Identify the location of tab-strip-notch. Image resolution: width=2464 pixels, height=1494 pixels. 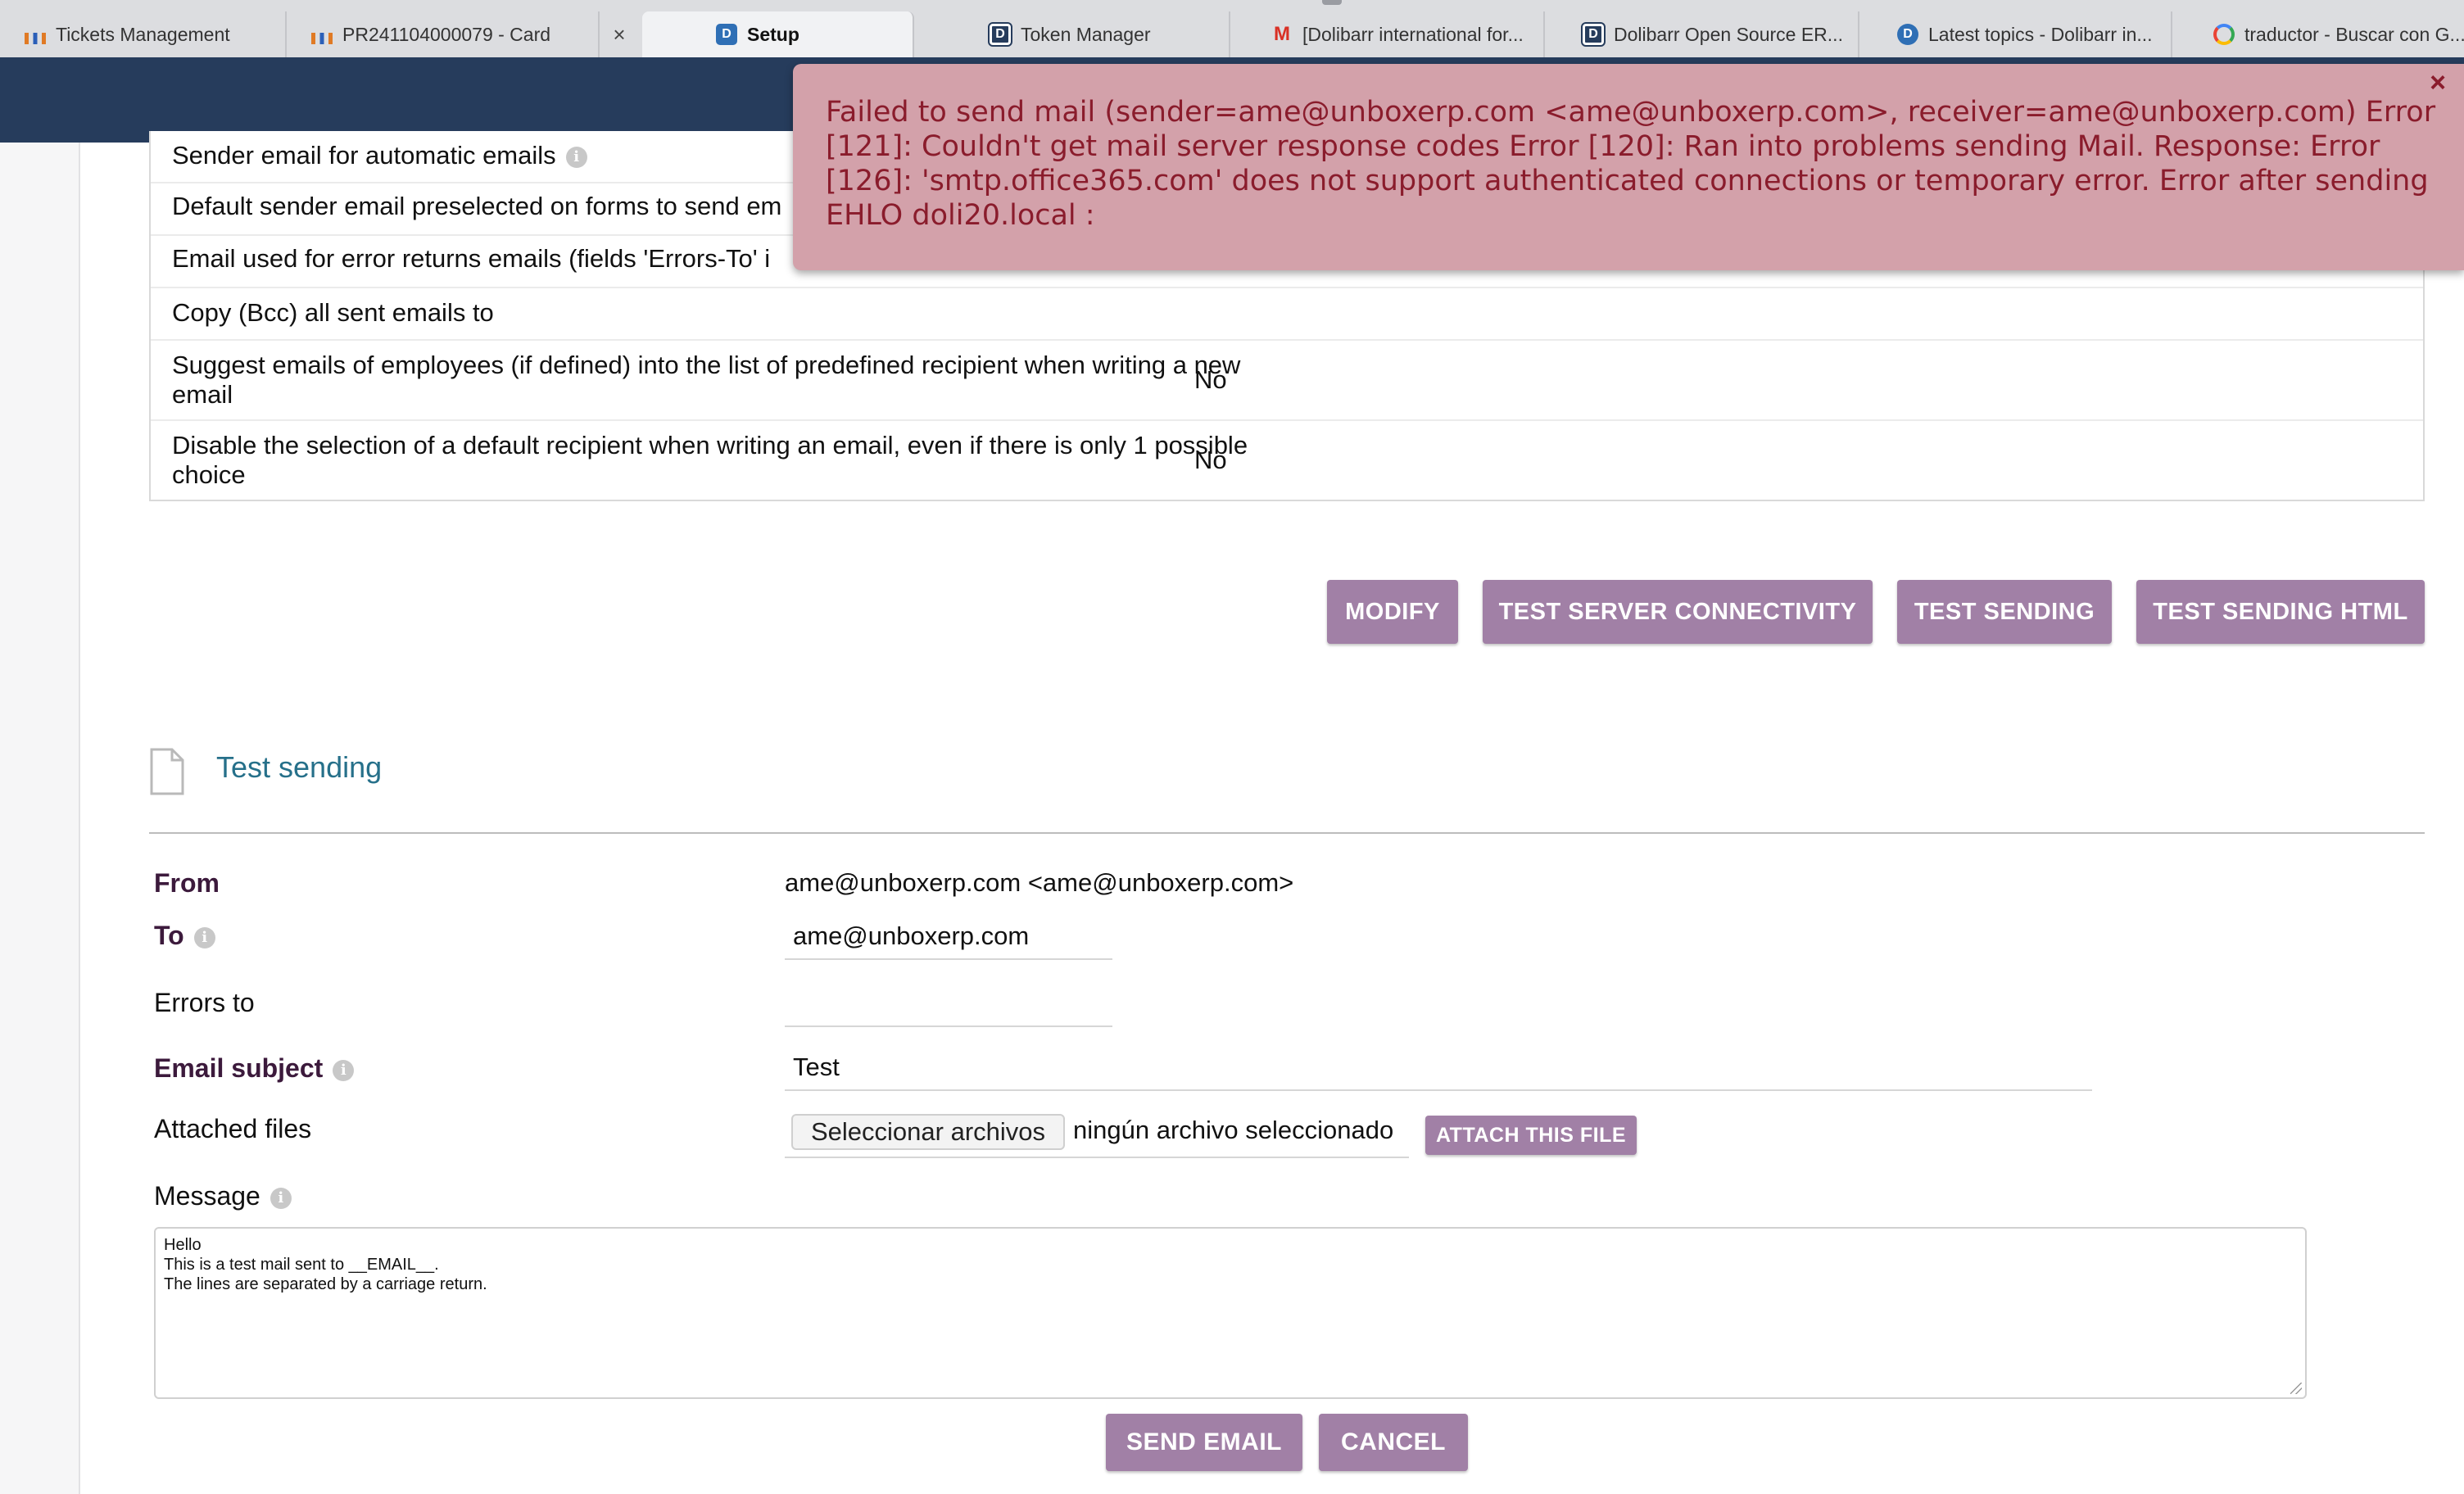
(1332, 2).